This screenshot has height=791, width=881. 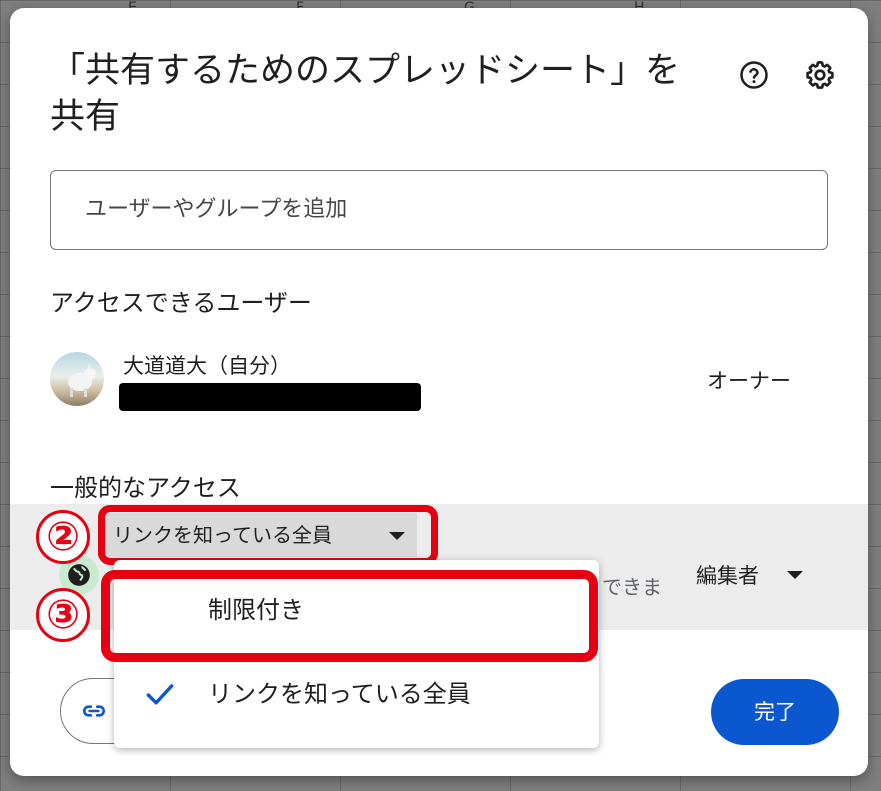 What do you see at coordinates (439, 210) in the screenshot?
I see `add-people-input: ユーザーやグループを追加` at bounding box center [439, 210].